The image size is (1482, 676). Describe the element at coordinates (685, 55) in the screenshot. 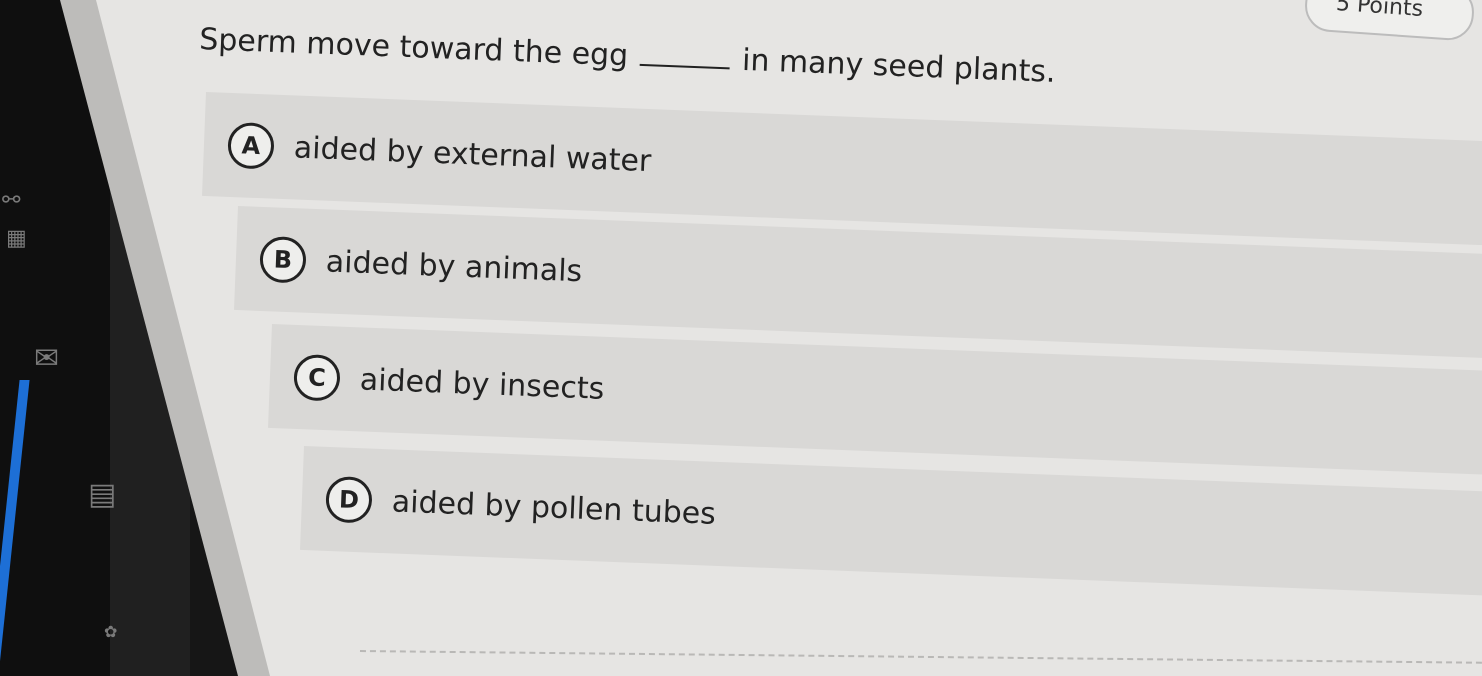

I see `answer-blank` at that location.